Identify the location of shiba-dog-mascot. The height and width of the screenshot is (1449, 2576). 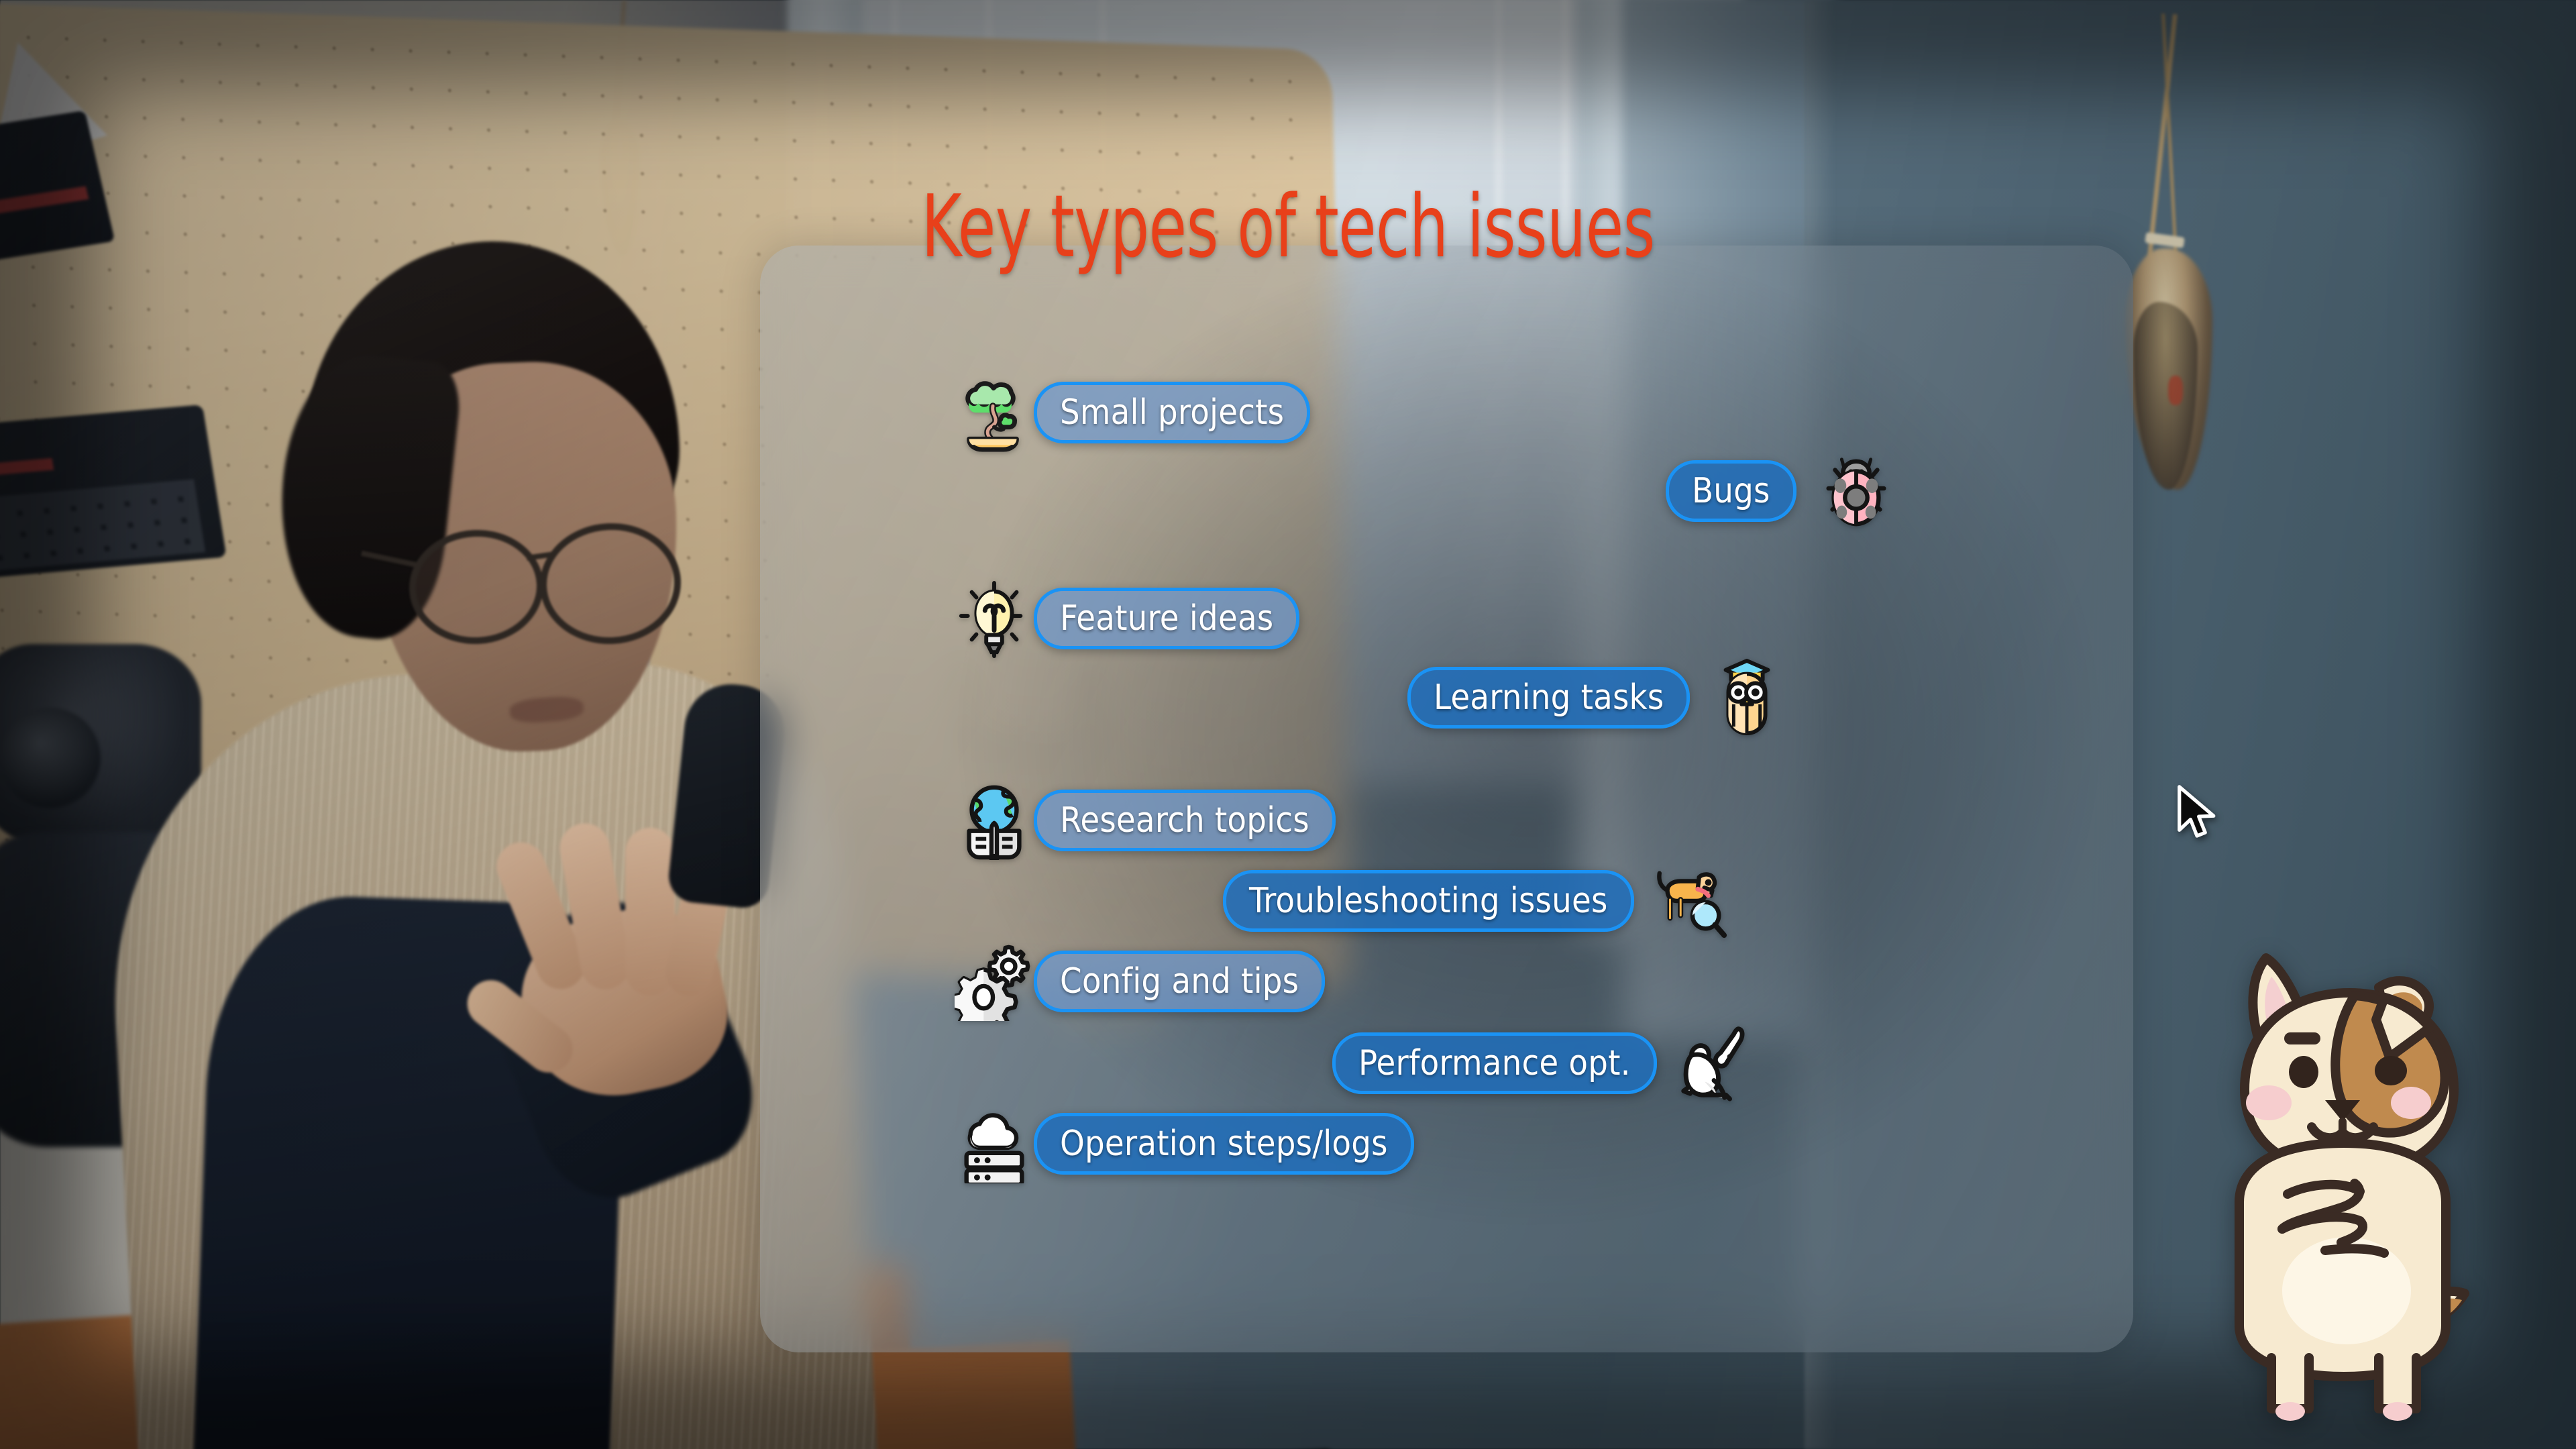
(2354, 1187).